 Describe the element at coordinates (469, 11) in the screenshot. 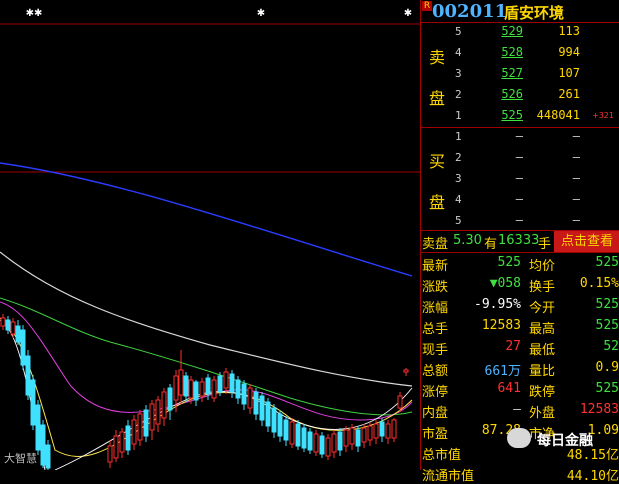

I see `stock-code: 002011` at that location.